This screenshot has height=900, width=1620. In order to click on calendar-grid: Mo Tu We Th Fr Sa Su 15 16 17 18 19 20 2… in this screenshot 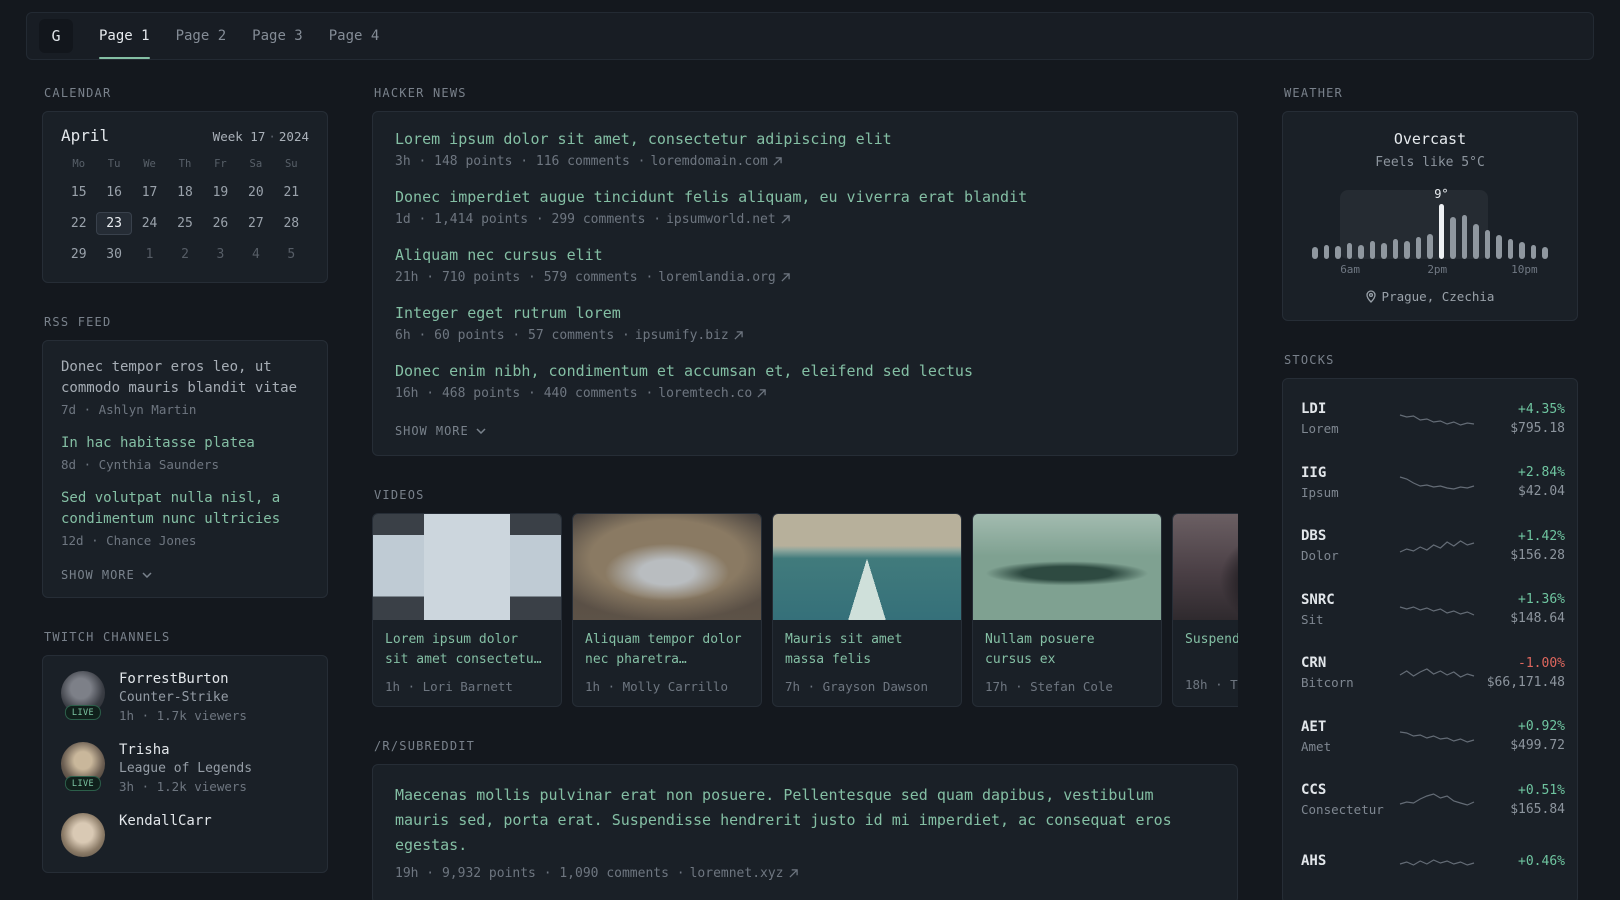, I will do `click(185, 212)`.